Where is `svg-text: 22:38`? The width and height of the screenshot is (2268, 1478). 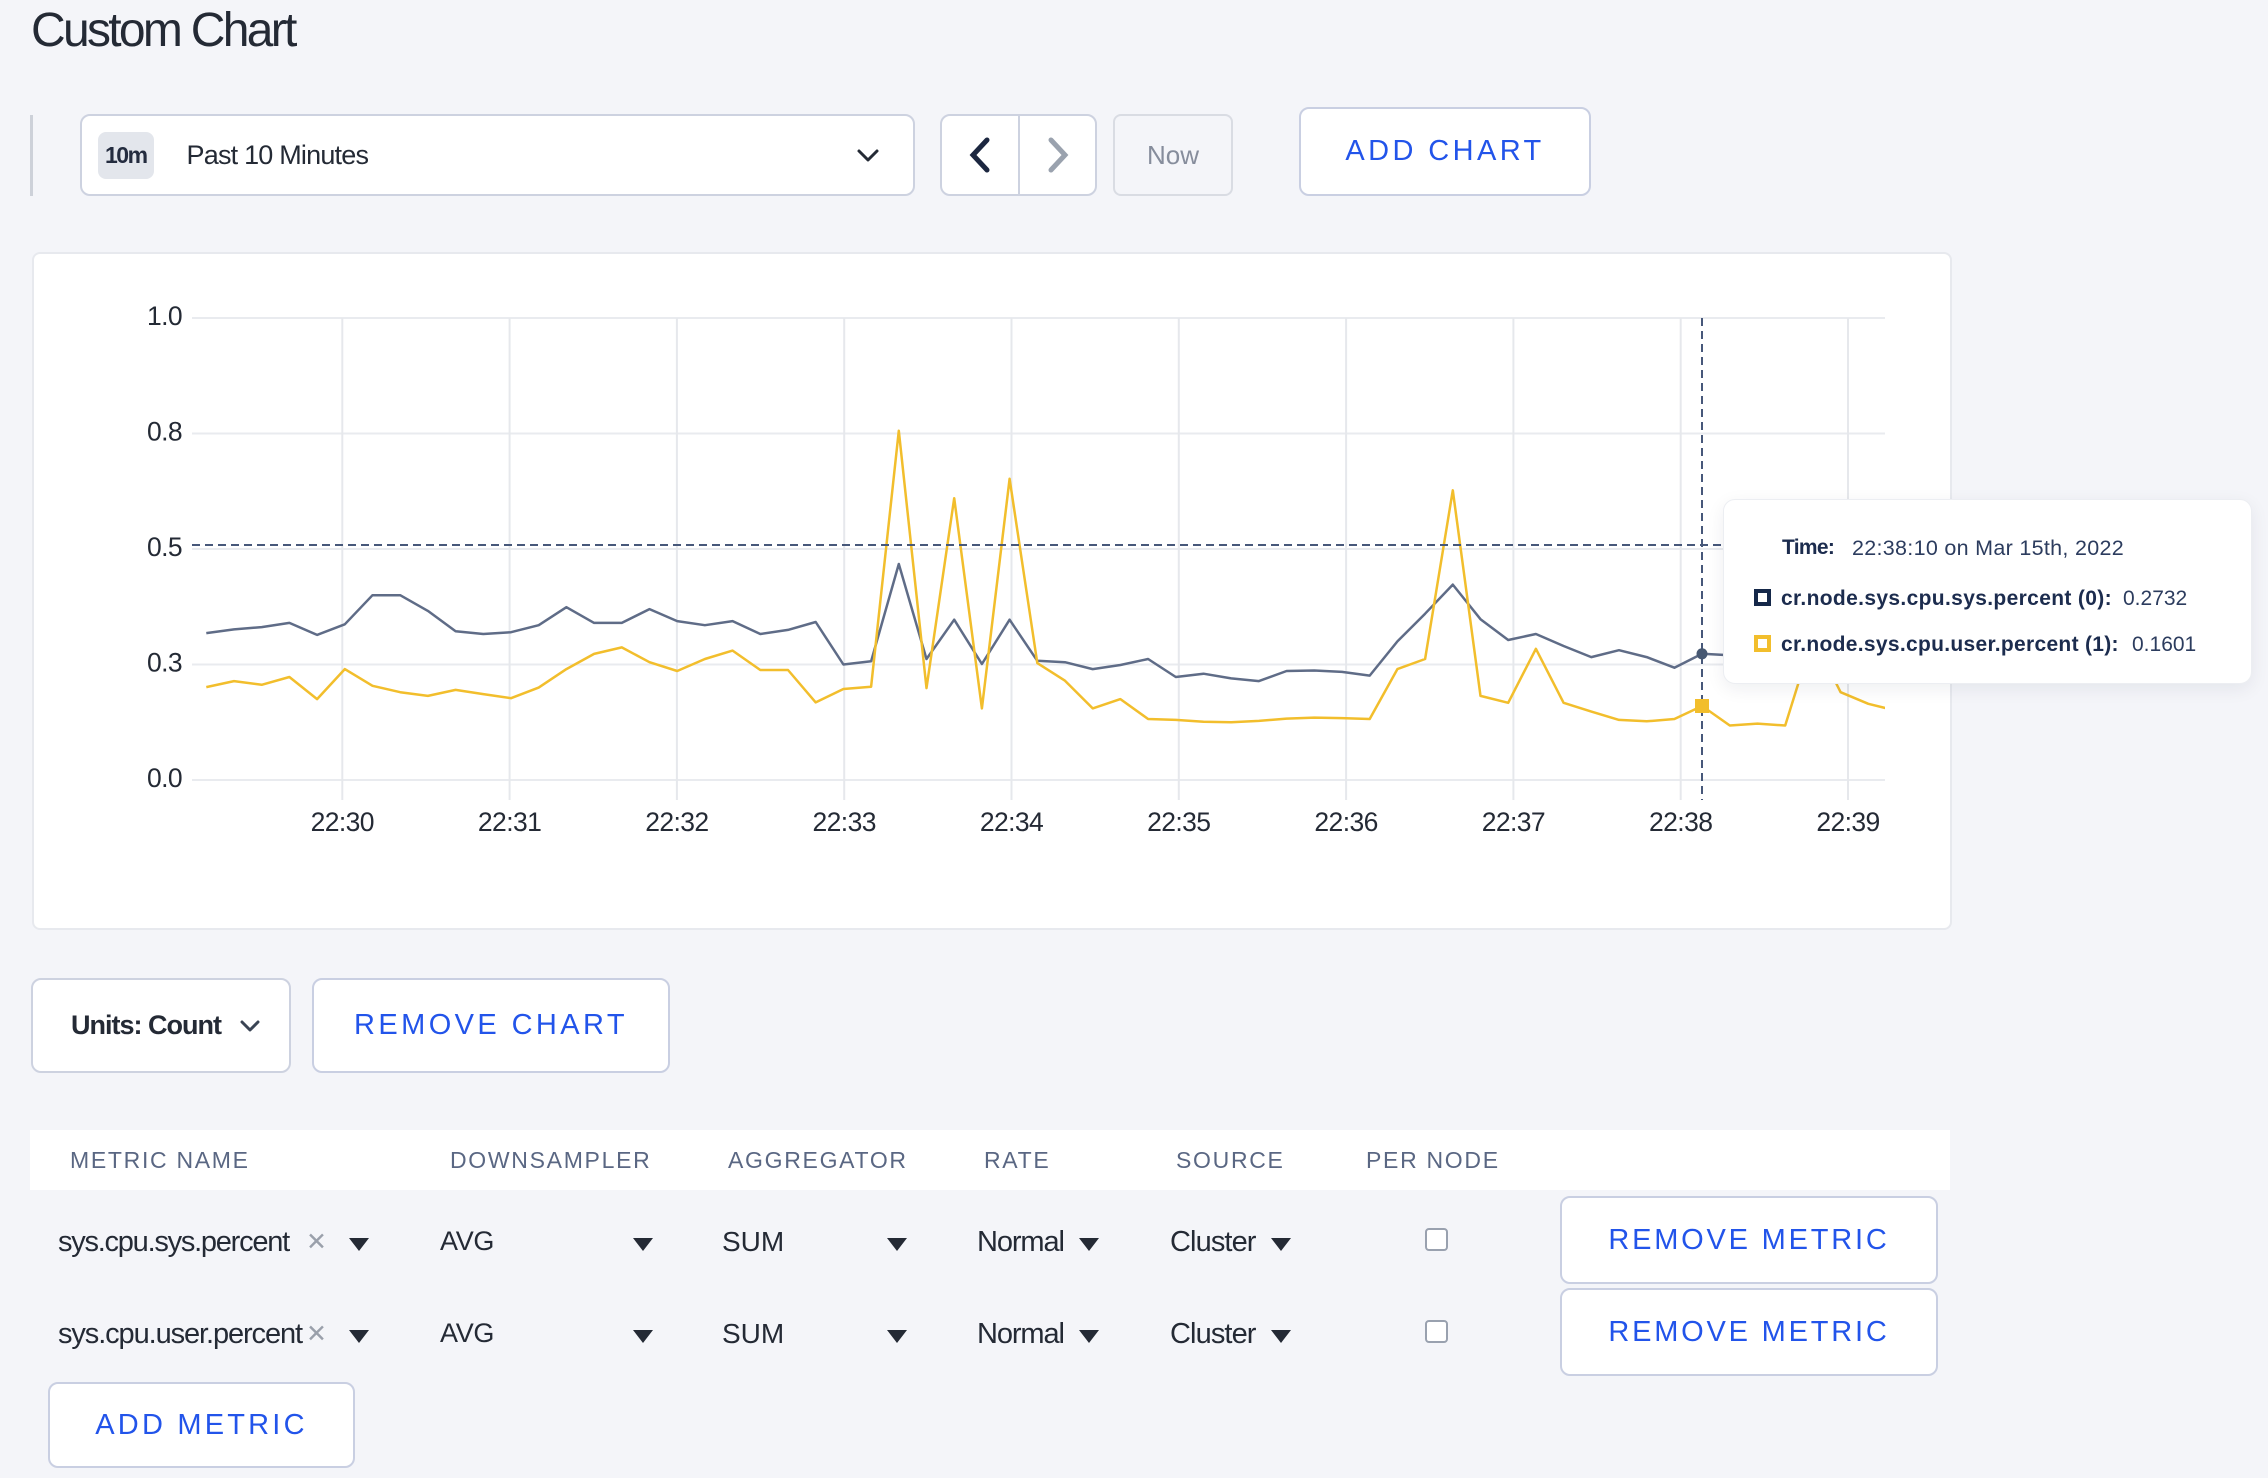
svg-text: 22:38 is located at coordinates (1680, 822).